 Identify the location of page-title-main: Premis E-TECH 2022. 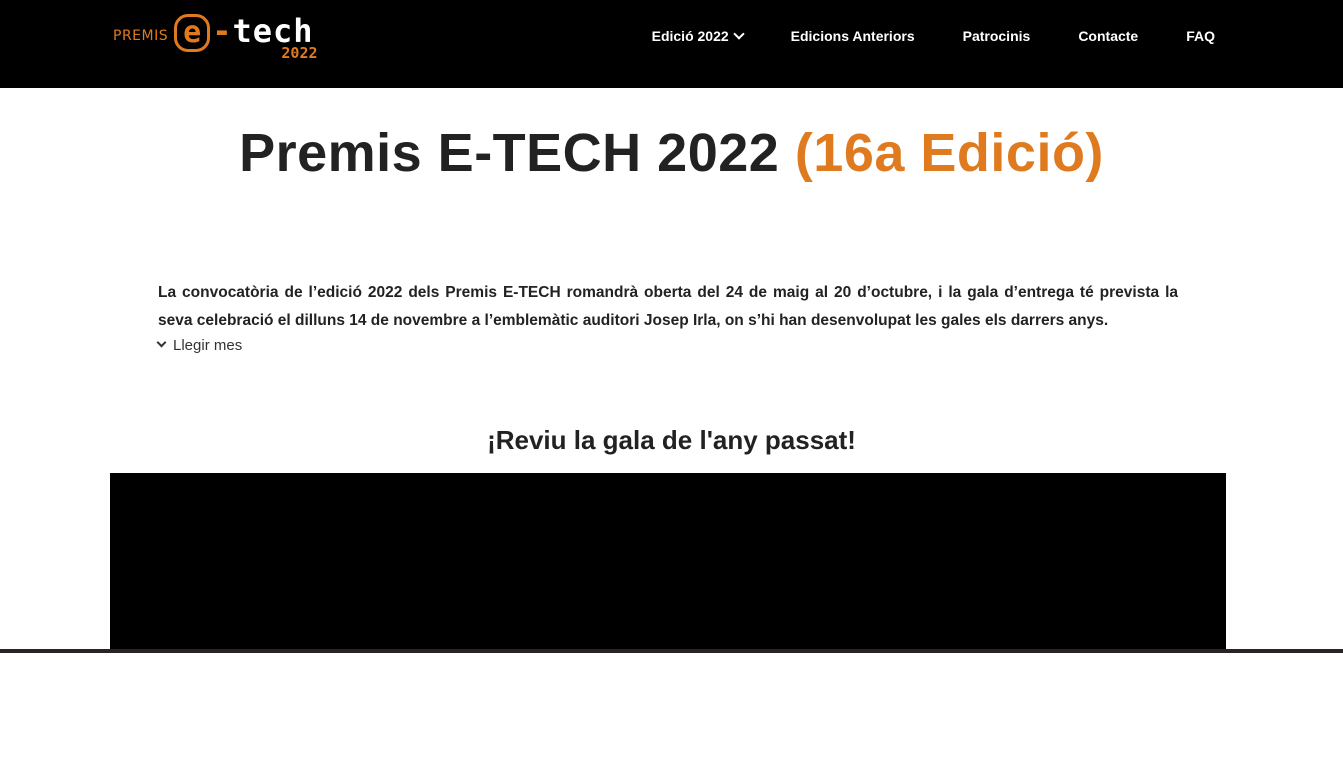
(509, 153).